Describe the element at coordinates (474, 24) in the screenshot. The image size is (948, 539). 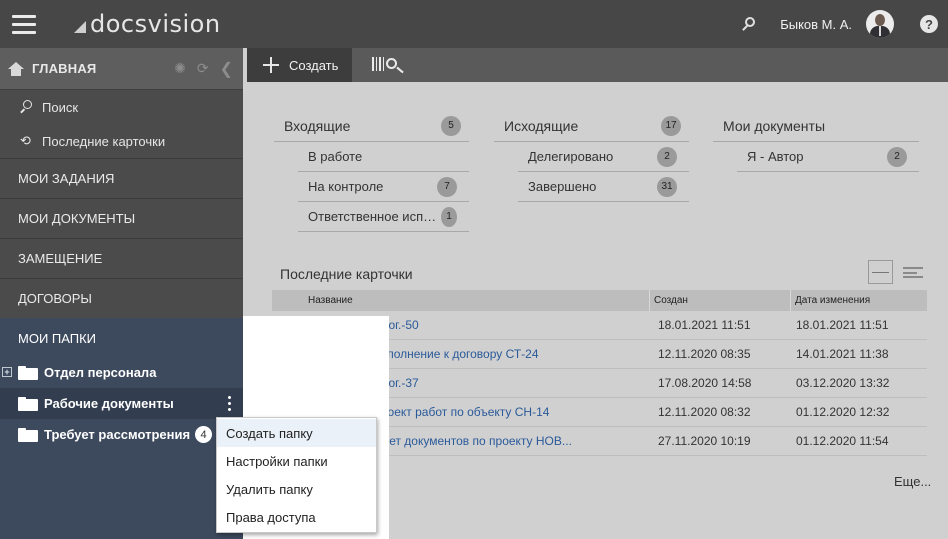
I see `top-header: docsvision Быков М. А. ?` at that location.